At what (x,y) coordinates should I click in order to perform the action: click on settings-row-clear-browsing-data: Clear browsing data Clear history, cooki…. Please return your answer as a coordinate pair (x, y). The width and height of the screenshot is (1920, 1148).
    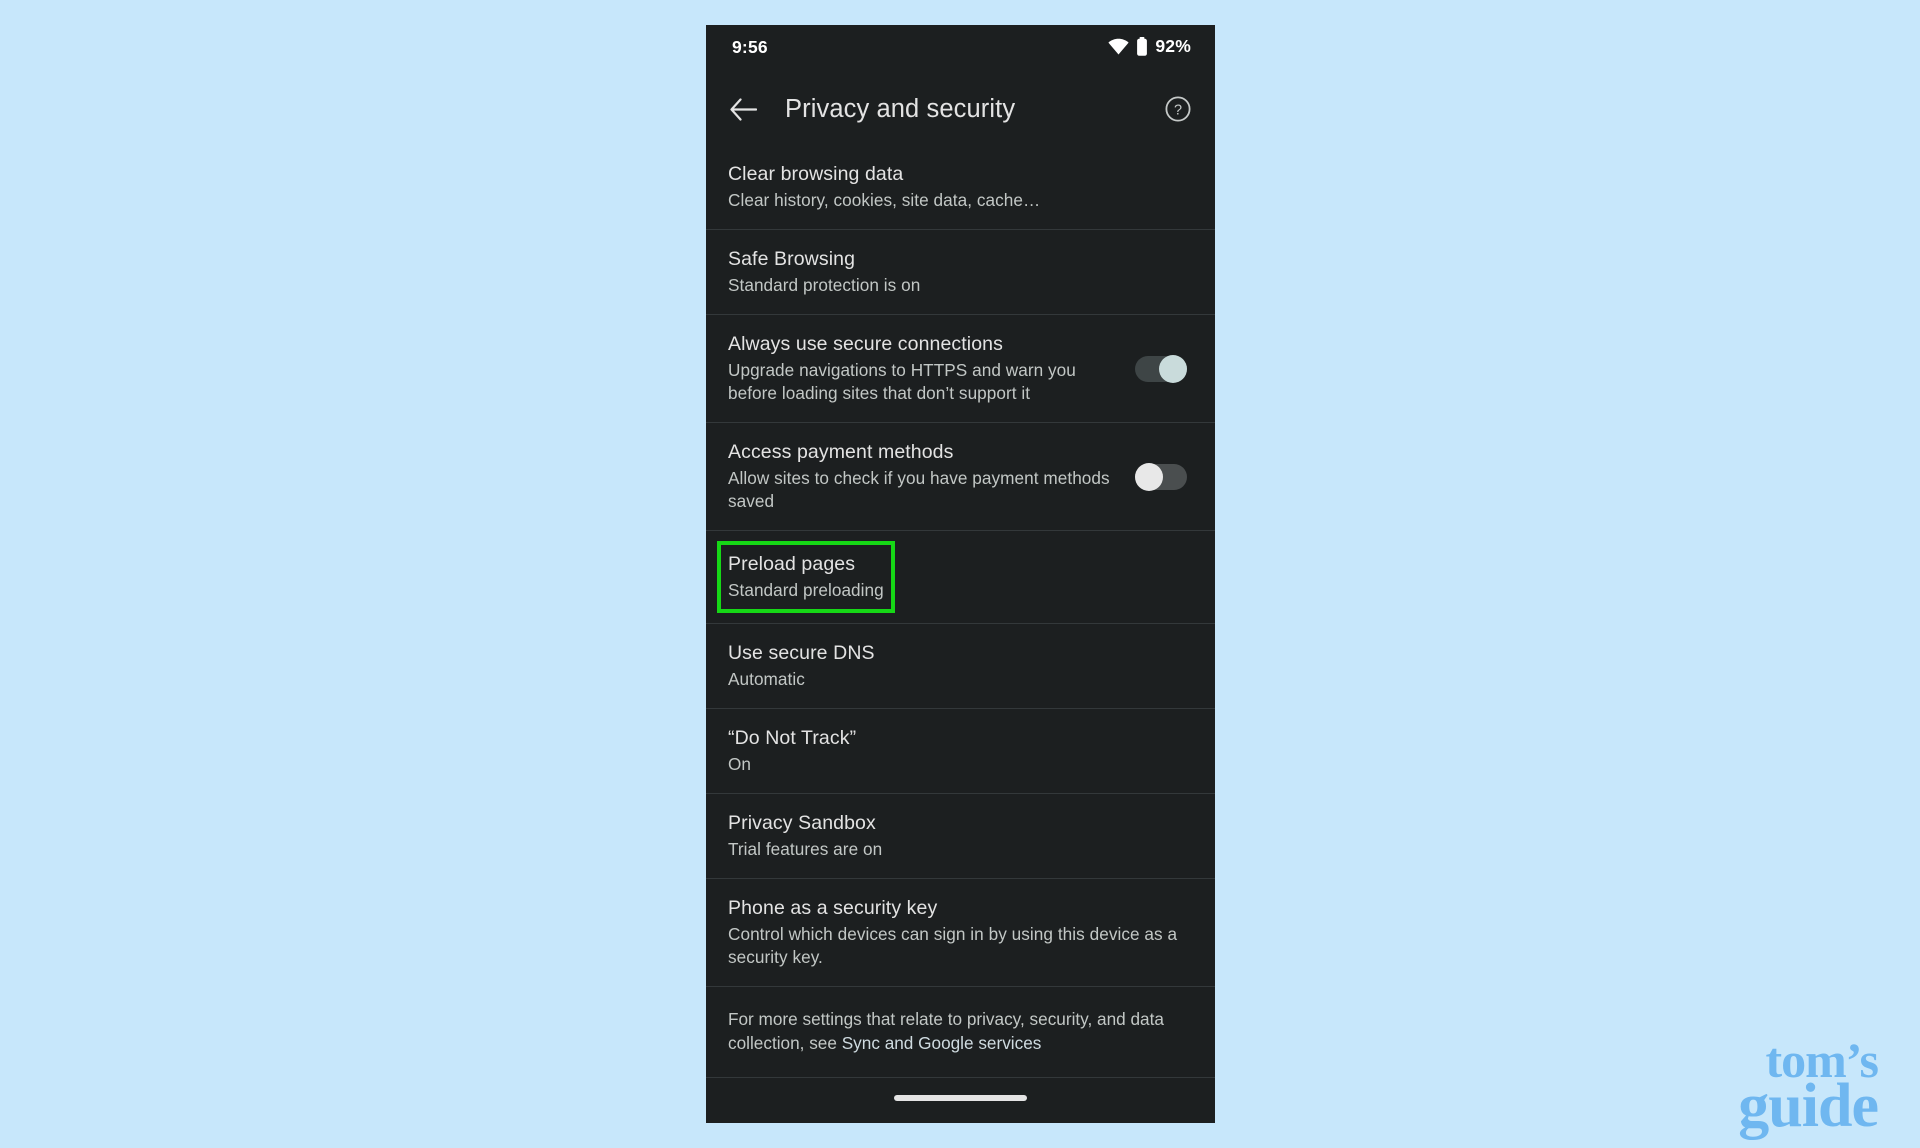
    Looking at the image, I should click on (960, 187).